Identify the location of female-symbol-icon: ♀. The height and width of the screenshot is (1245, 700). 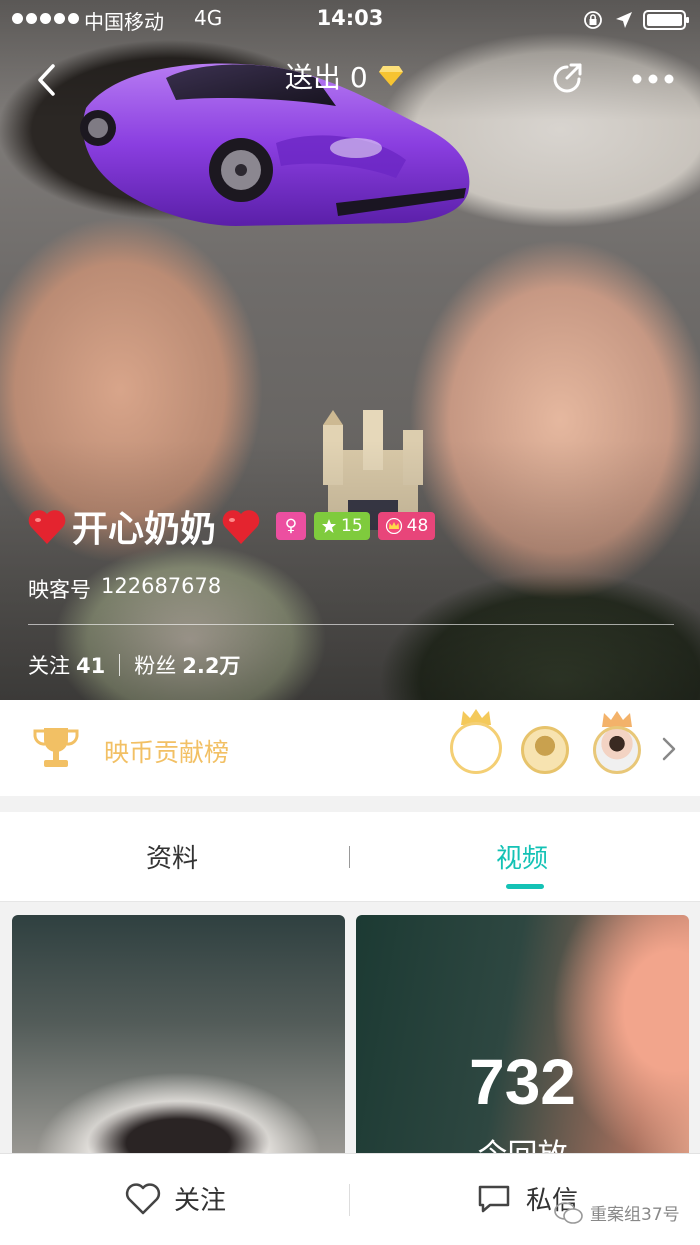
(291, 526).